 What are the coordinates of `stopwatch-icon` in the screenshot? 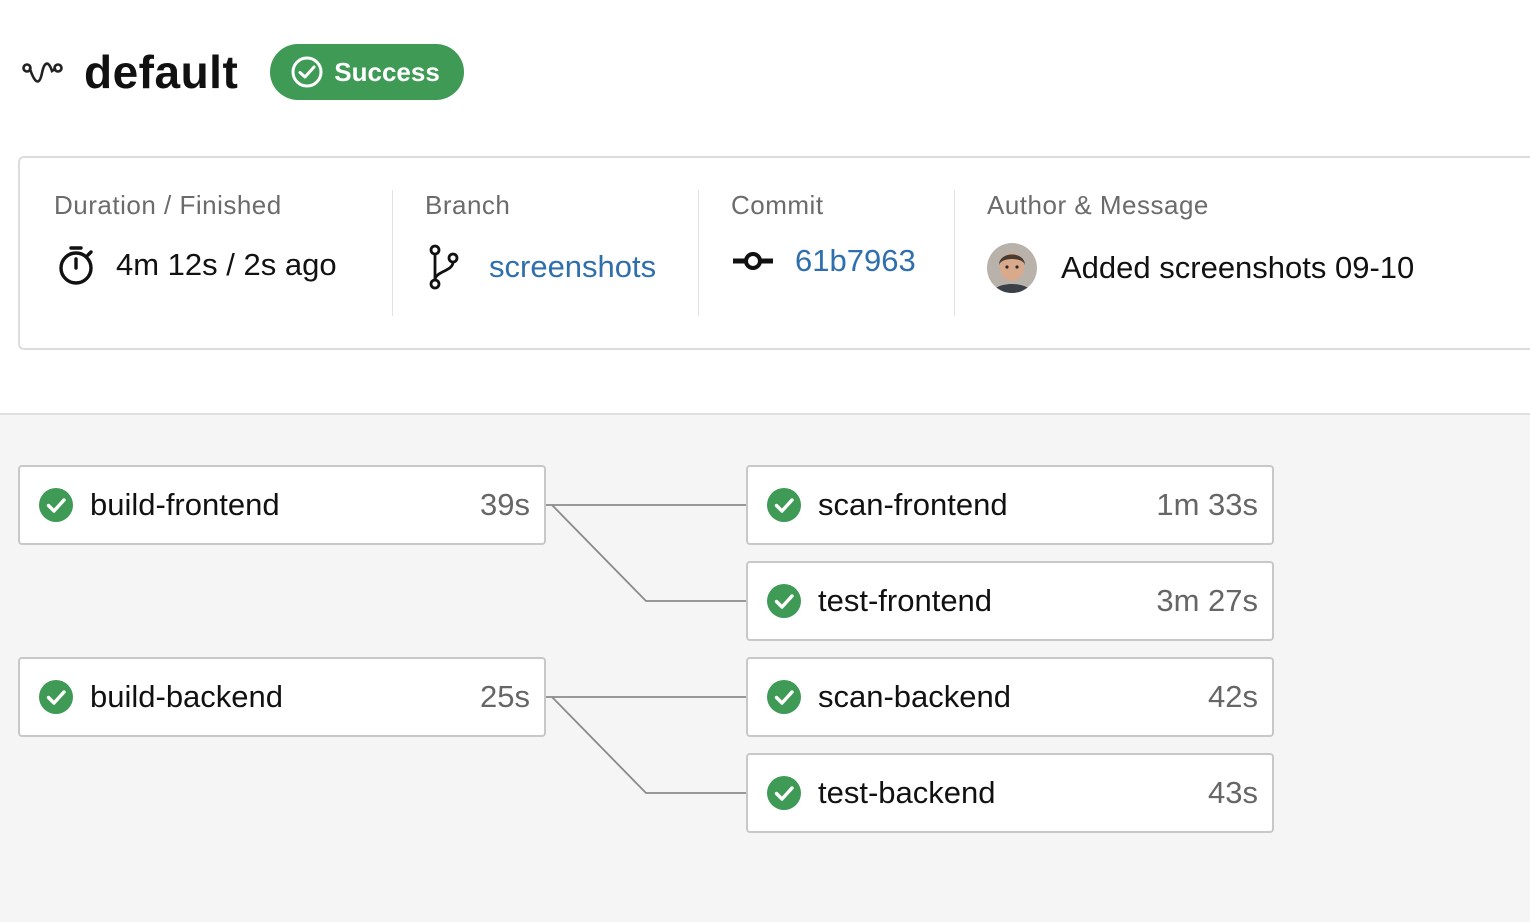 It's located at (76, 265).